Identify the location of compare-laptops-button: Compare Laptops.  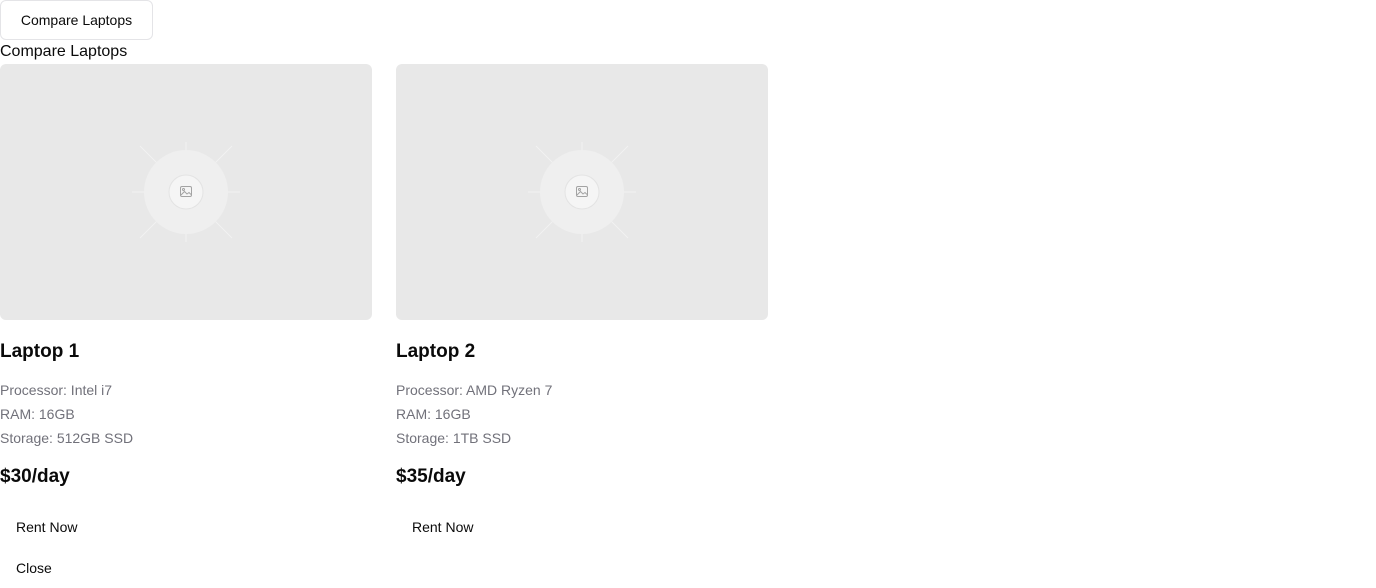
(76, 20).